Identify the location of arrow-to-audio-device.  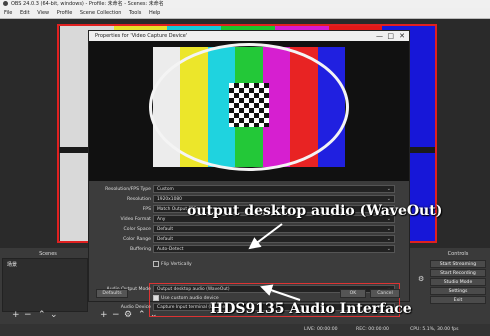
(280, 292).